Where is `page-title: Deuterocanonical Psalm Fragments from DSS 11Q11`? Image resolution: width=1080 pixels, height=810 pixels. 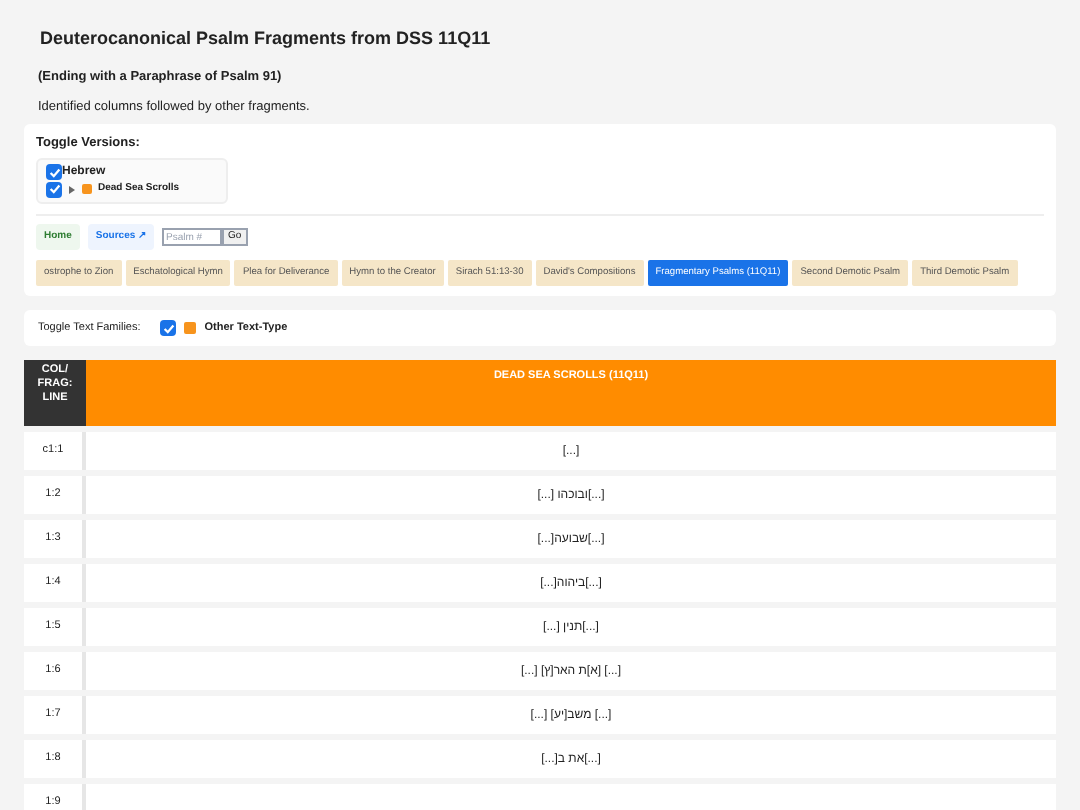
page-title: Deuterocanonical Psalm Fragments from DSS 11Q11 is located at coordinates (266, 39).